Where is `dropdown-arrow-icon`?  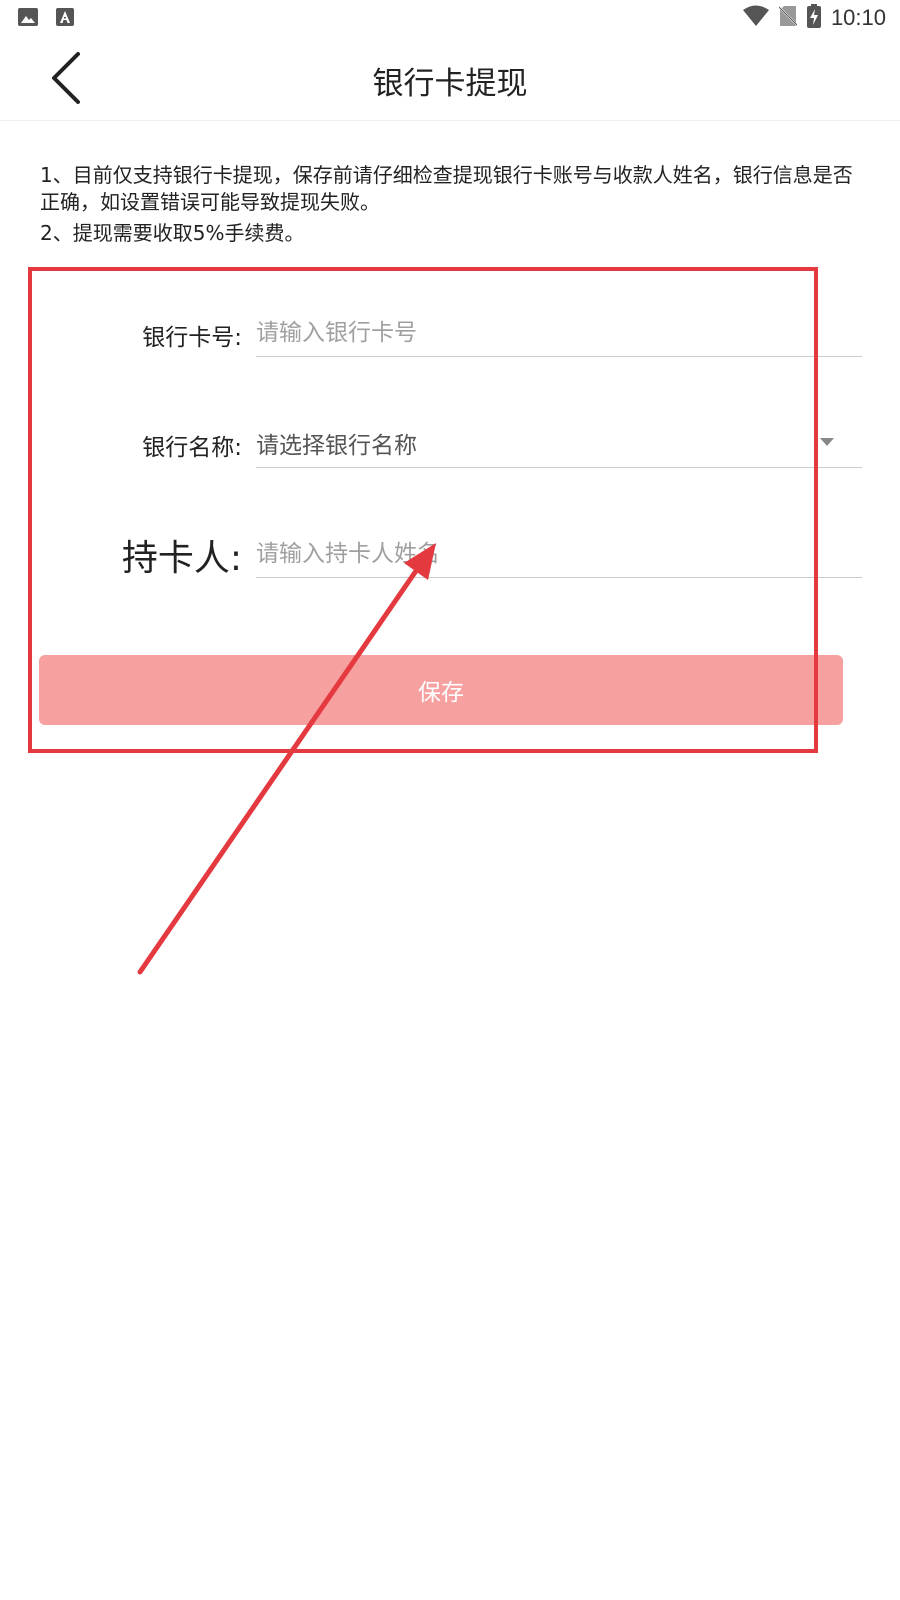
dropdown-arrow-icon is located at coordinates (827, 442).